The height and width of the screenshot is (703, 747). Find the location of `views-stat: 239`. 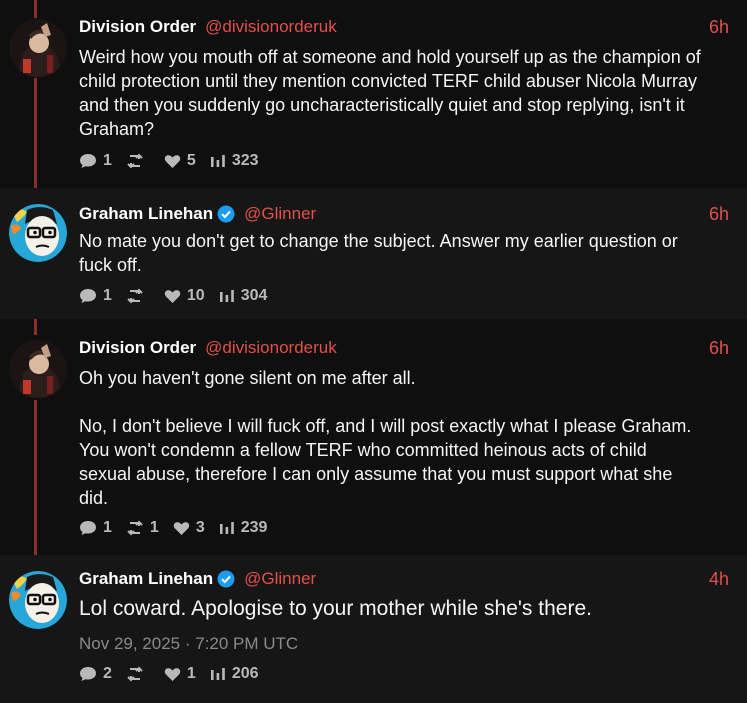

views-stat: 239 is located at coordinates (243, 528).